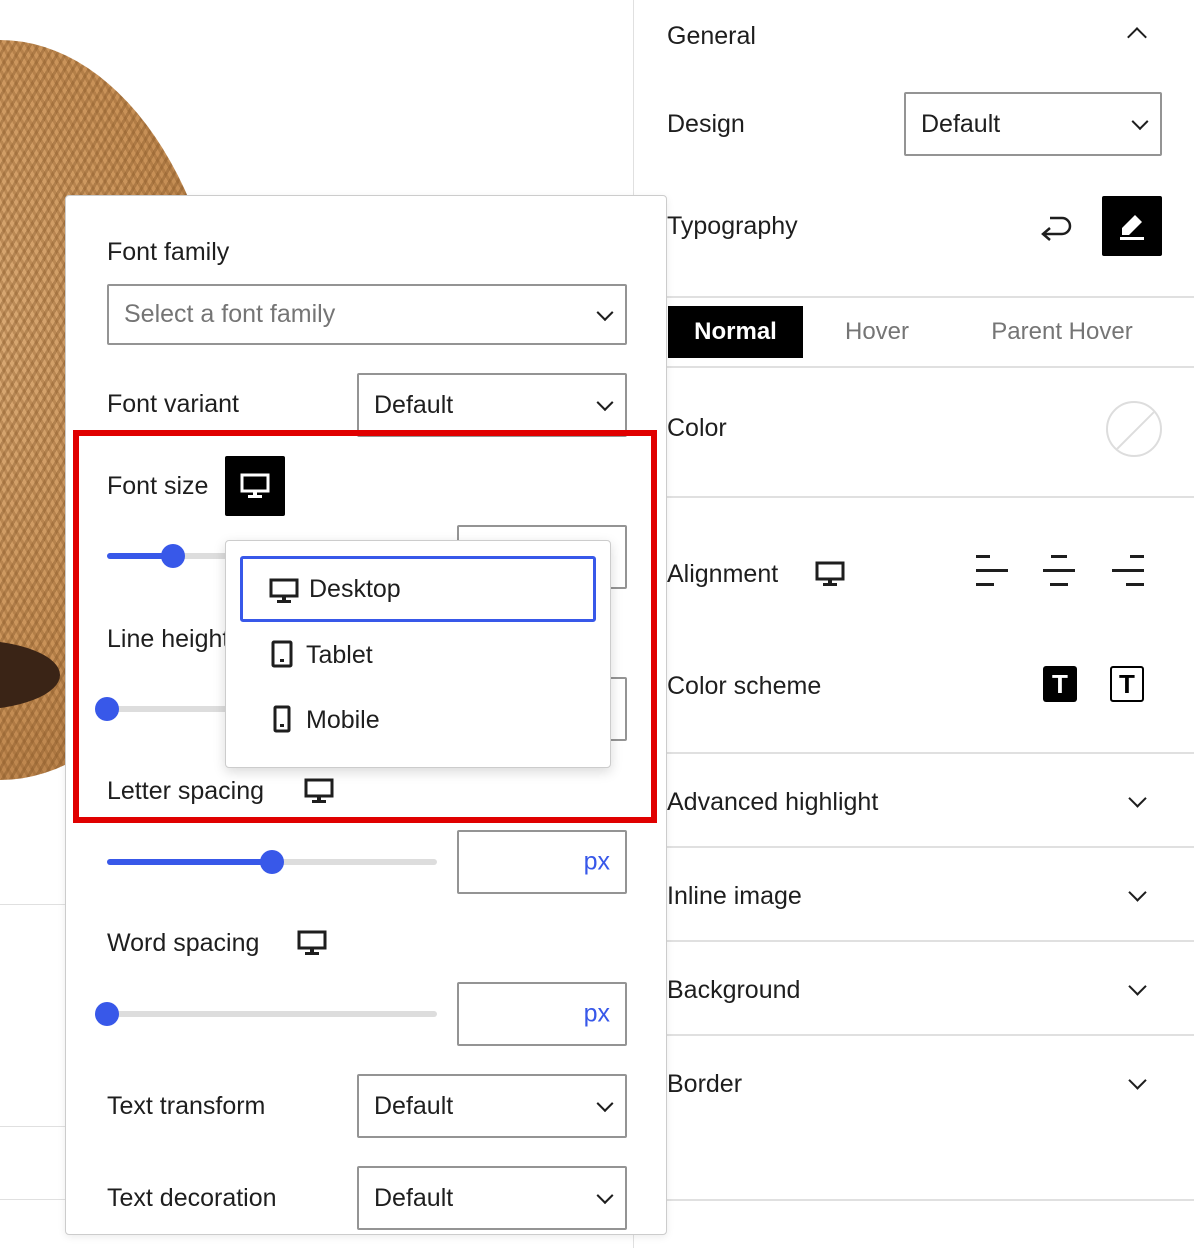 This screenshot has height=1248, width=1194. What do you see at coordinates (1127, 571) in the screenshot?
I see `align-right-icon` at bounding box center [1127, 571].